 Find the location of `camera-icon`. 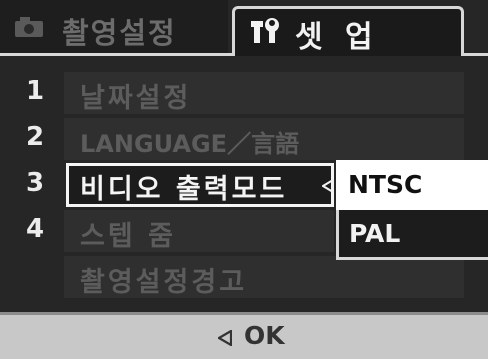

camera-icon is located at coordinates (29, 27).